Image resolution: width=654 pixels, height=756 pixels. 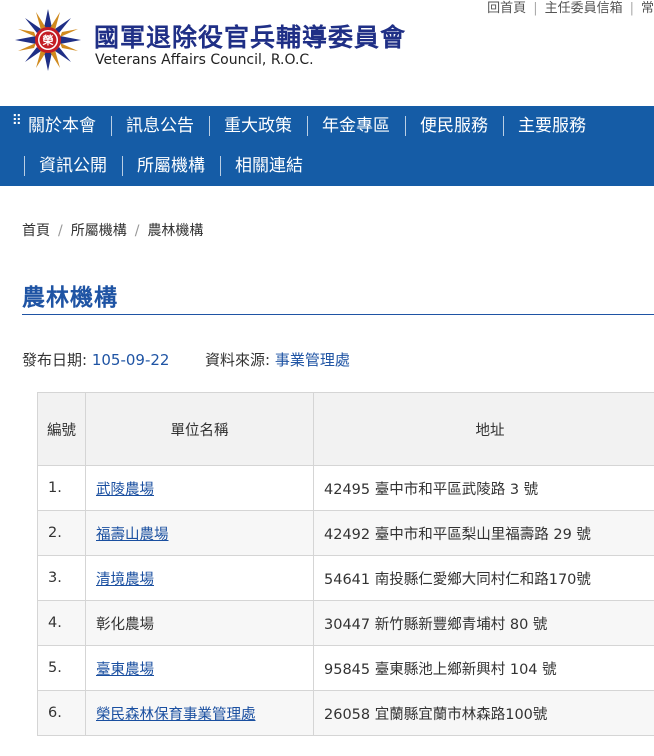 I want to click on row-unit-name: 福壽山農場, so click(x=199, y=533).